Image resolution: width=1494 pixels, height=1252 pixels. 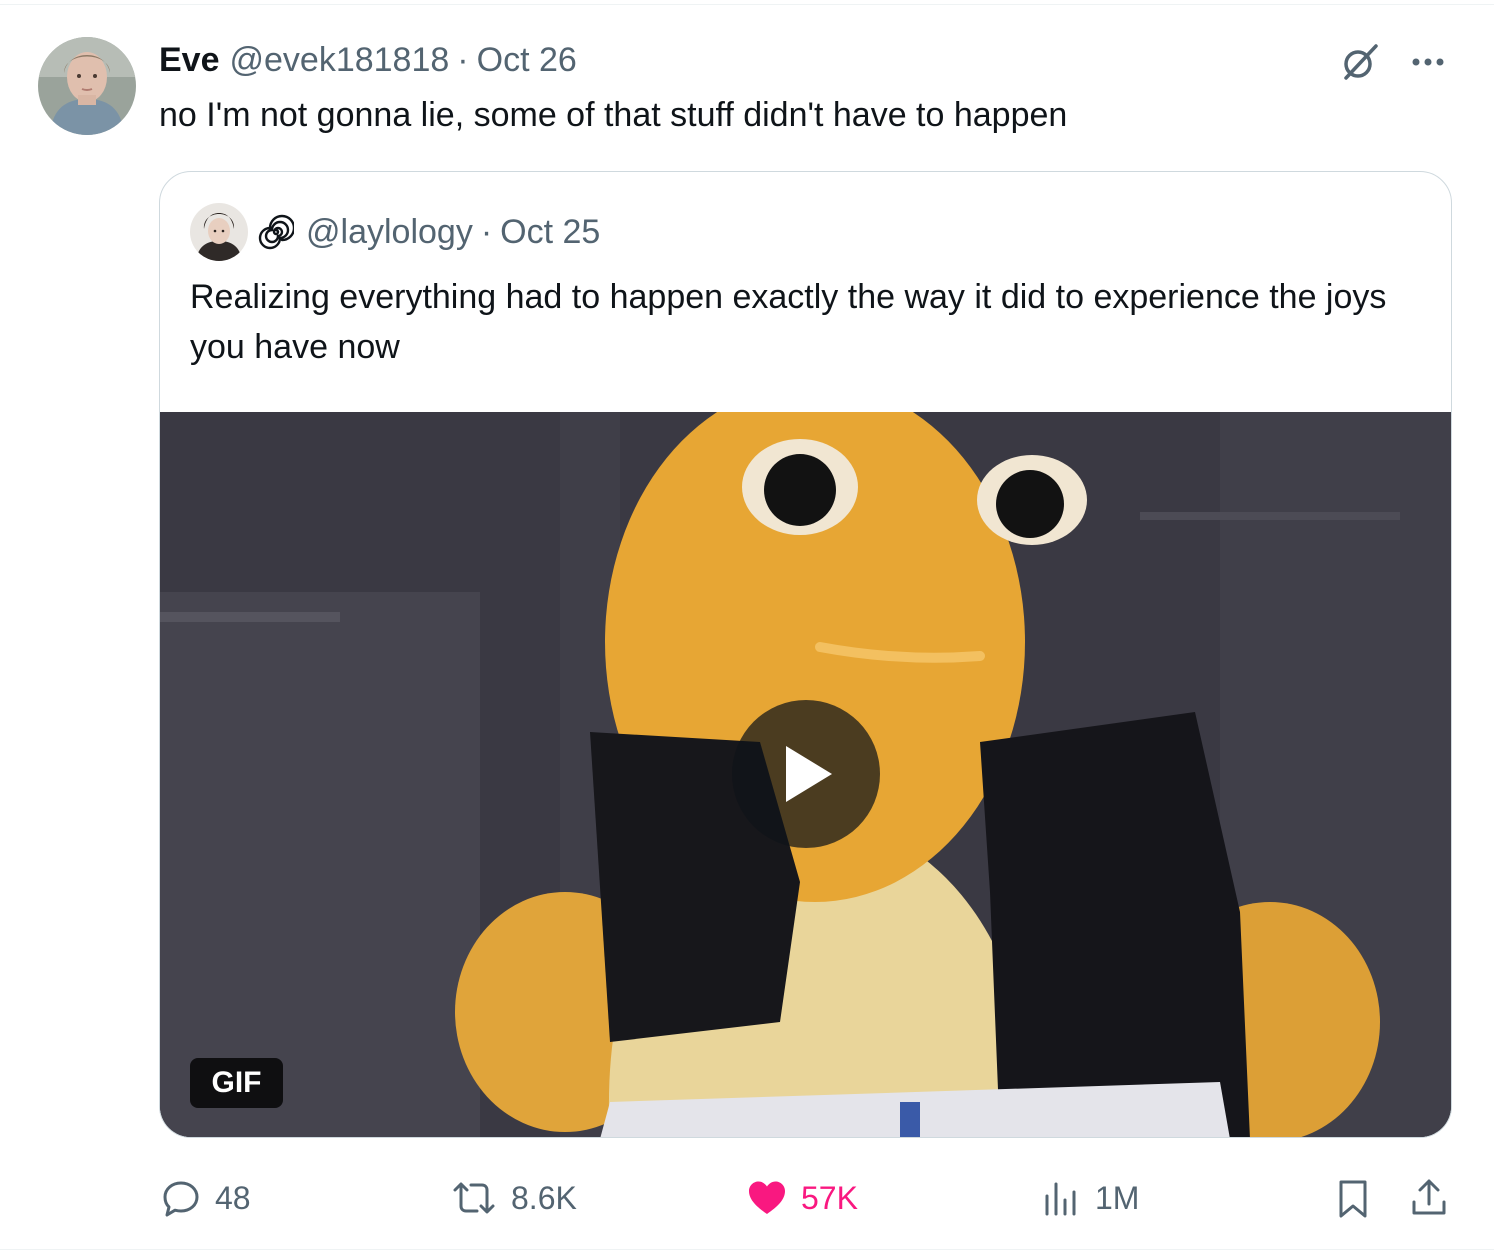 I want to click on quoted-author-handle: @laylology, so click(x=389, y=232).